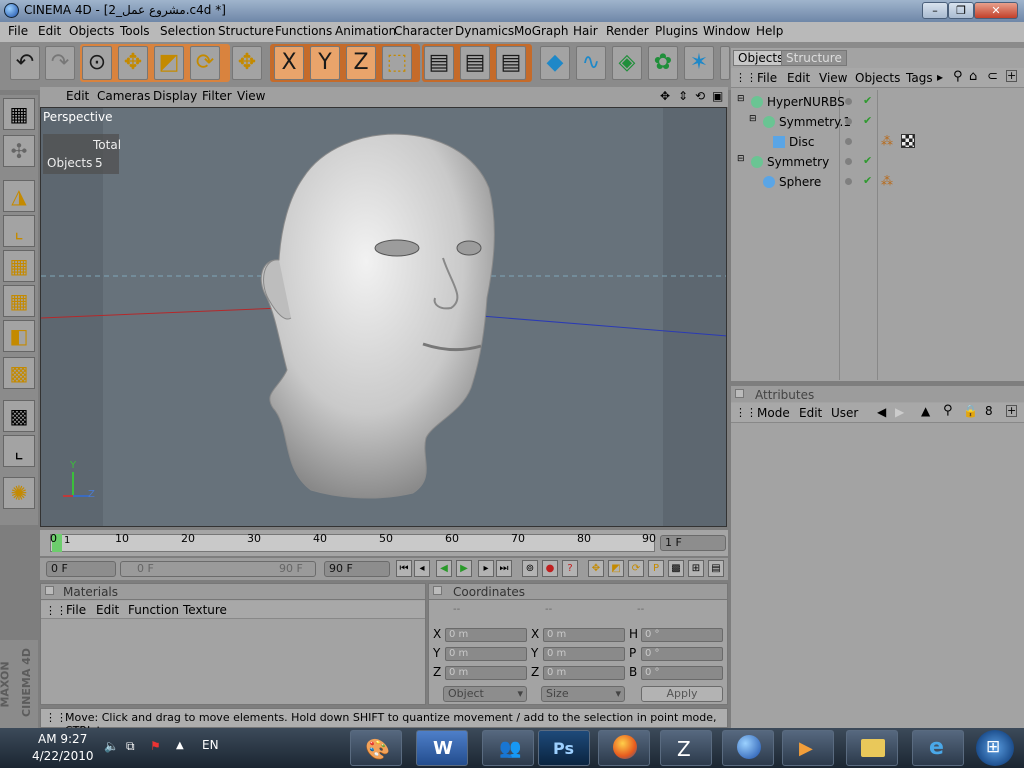 The image size is (1024, 768). I want to click on texture-mode-icon: ▩, so click(19, 416).